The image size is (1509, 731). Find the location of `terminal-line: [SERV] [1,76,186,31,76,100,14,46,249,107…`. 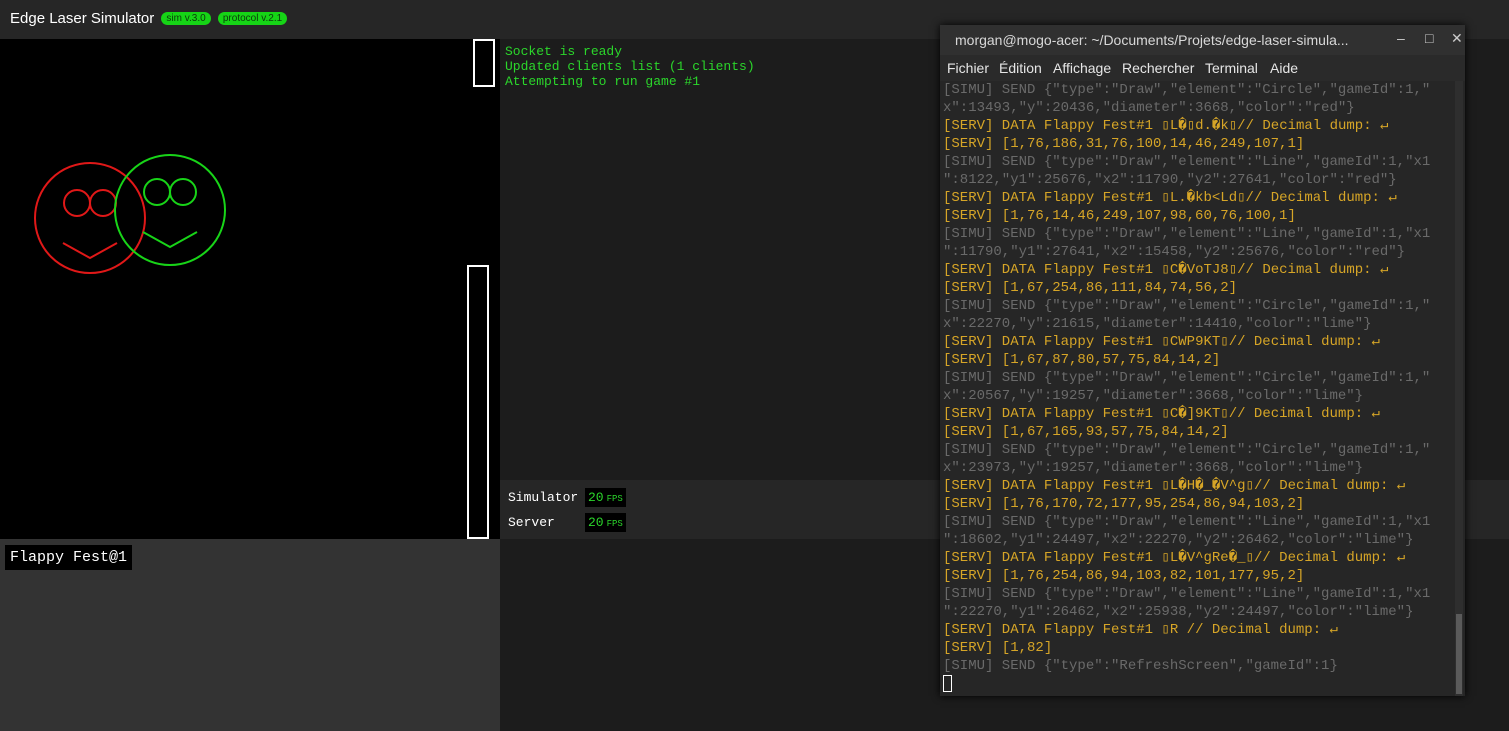

terminal-line: [SERV] [1,76,186,31,76,100,14,46,249,107… is located at coordinates (1124, 144).